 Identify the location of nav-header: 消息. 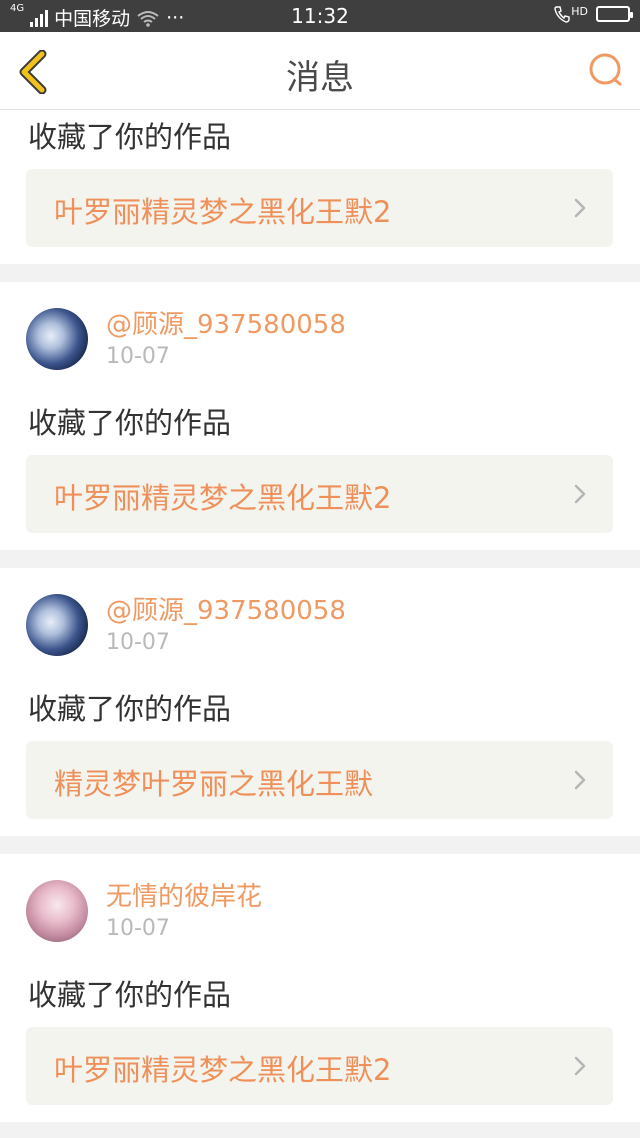
(320, 71).